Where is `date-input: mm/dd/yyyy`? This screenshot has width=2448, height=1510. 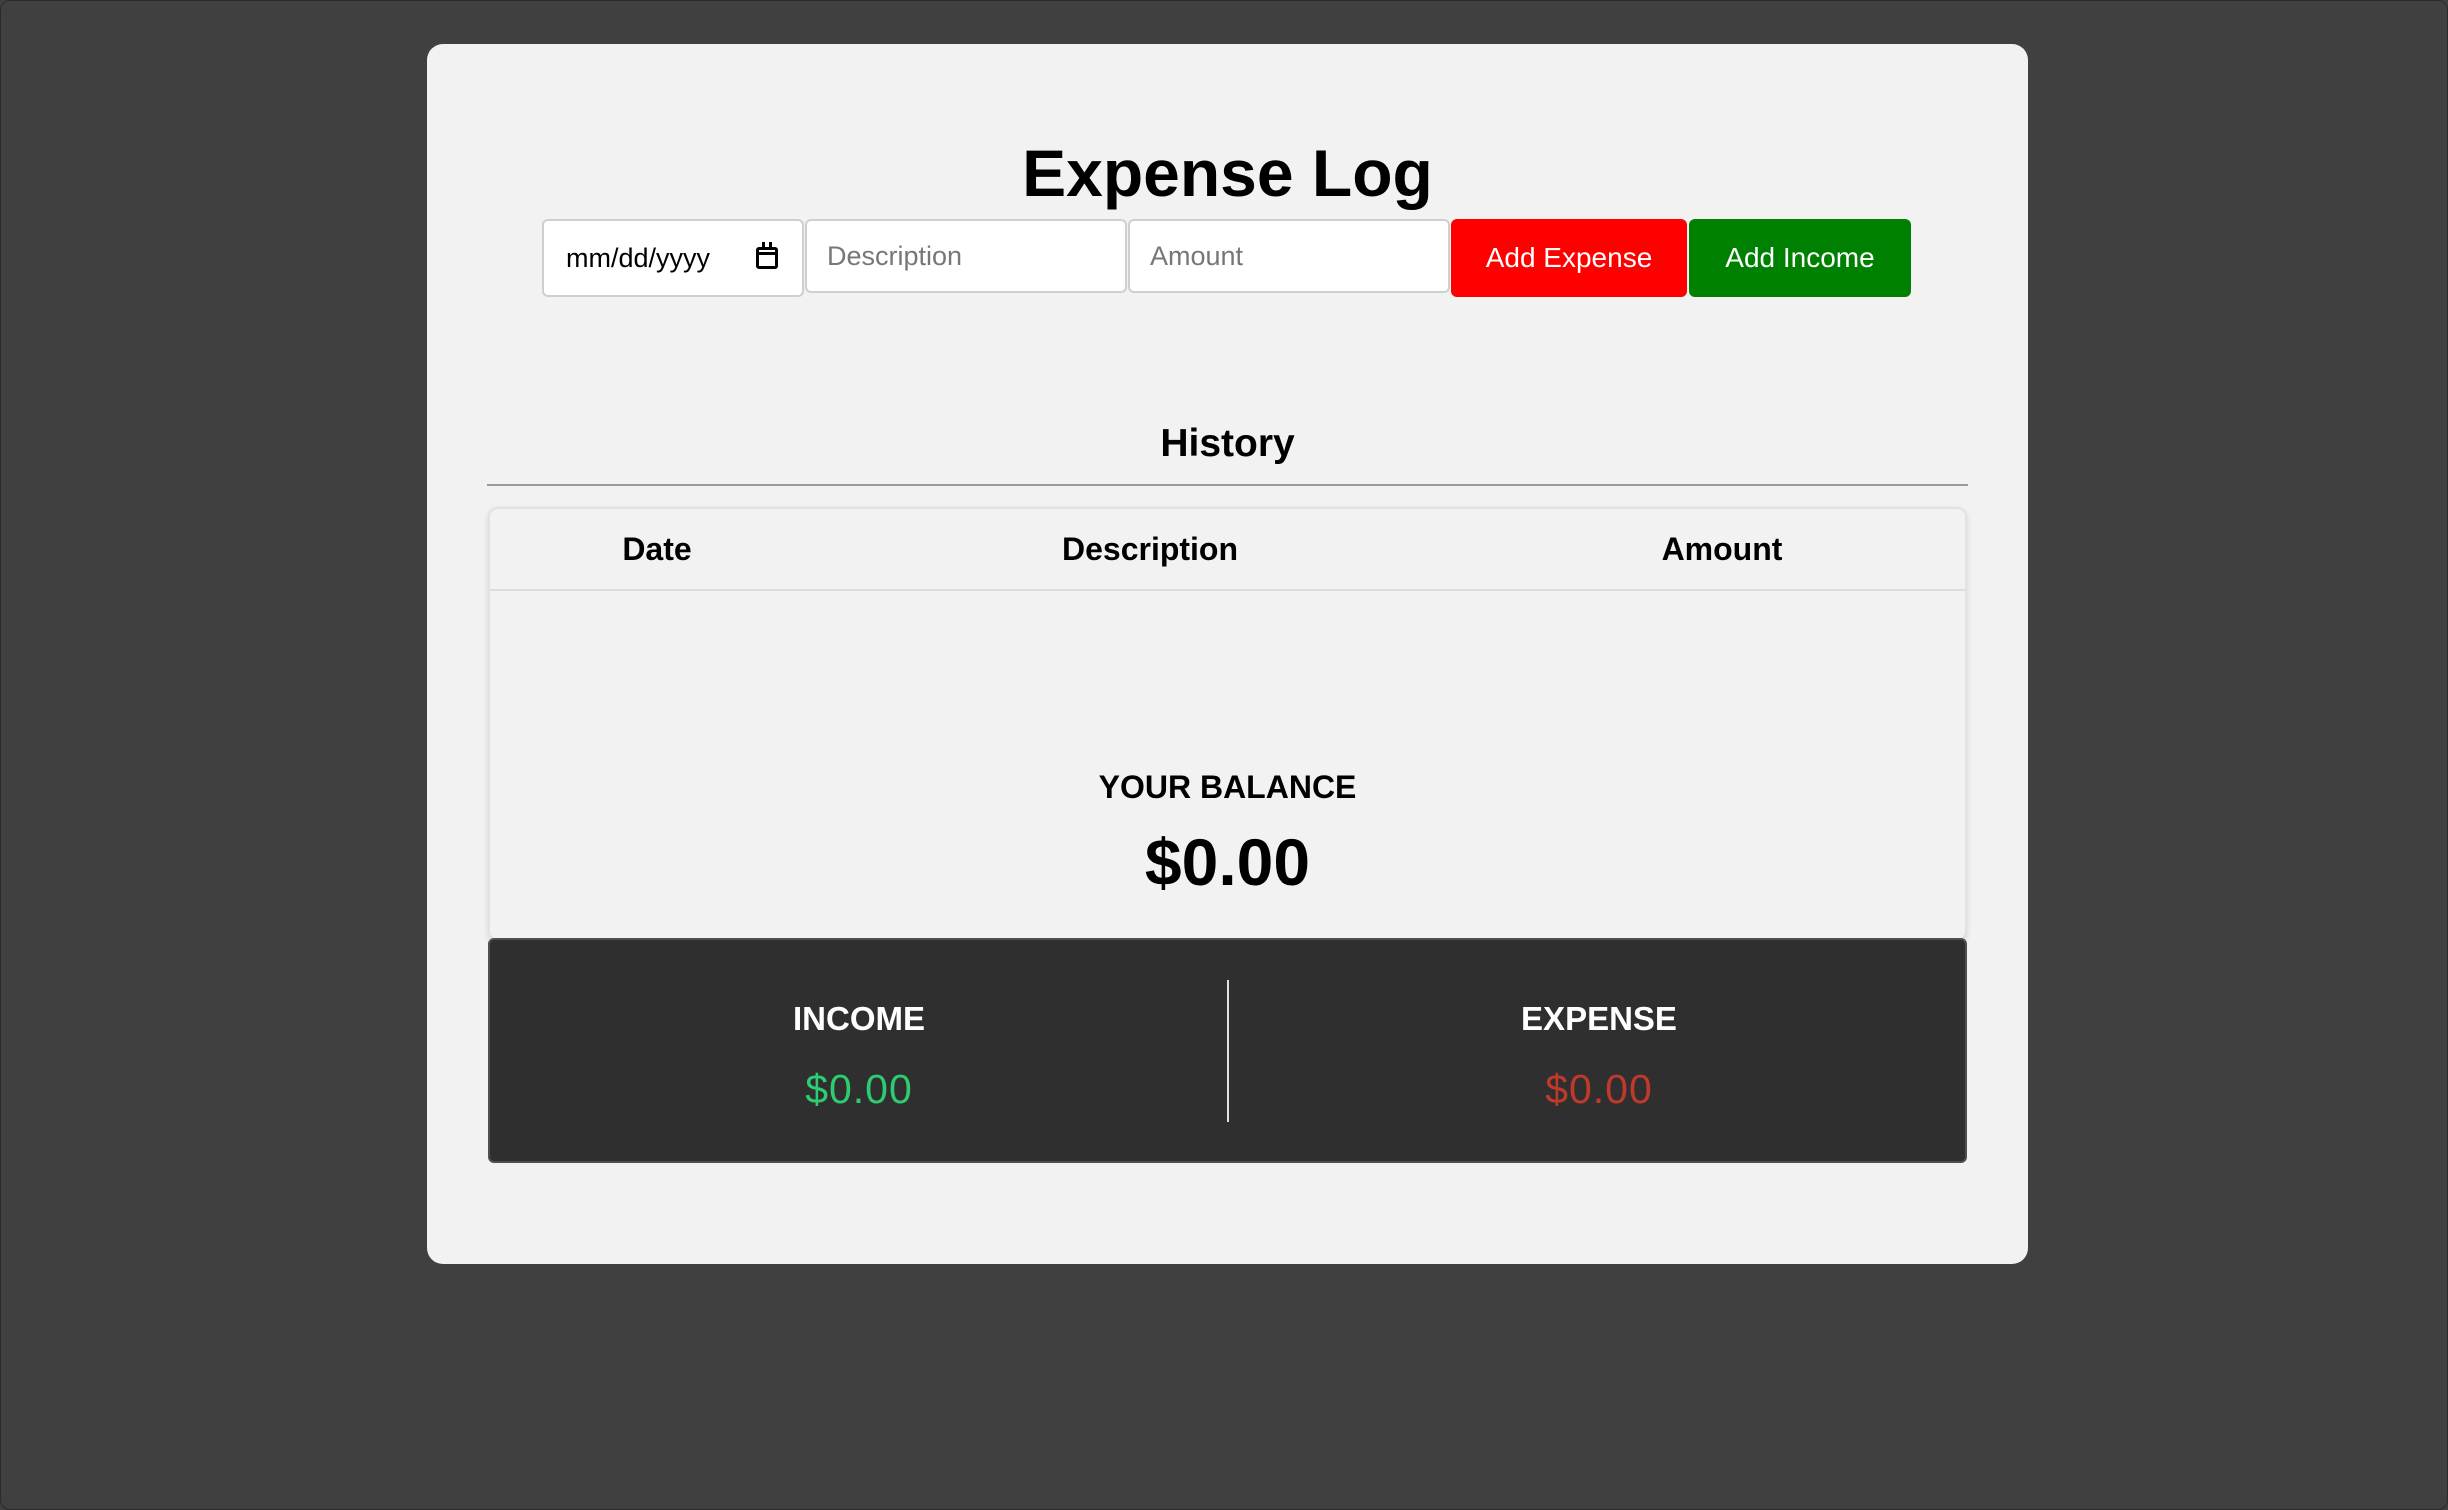 date-input: mm/dd/yyyy is located at coordinates (673, 258).